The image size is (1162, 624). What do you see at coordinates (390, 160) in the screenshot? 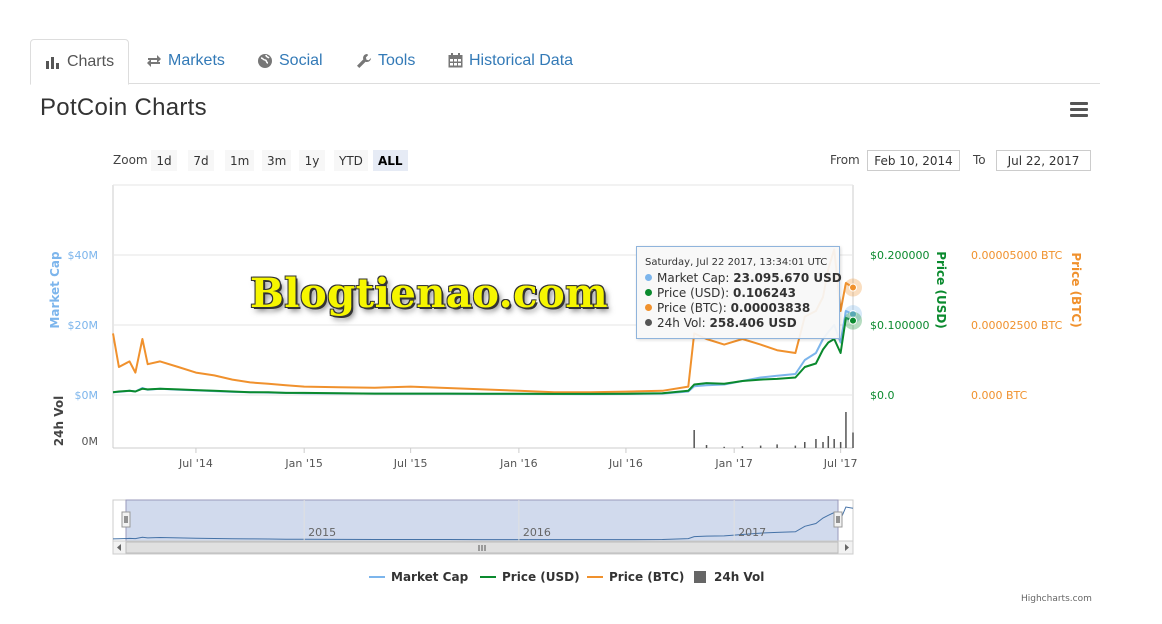
I see `zoom-all-button: ALL` at bounding box center [390, 160].